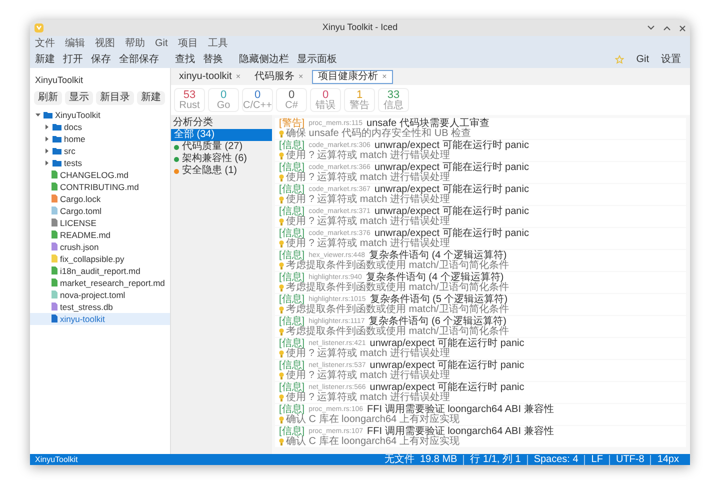 Image resolution: width=720 pixels, height=500 pixels. What do you see at coordinates (105, 44) in the screenshot?
I see `menu-item: 视图` at bounding box center [105, 44].